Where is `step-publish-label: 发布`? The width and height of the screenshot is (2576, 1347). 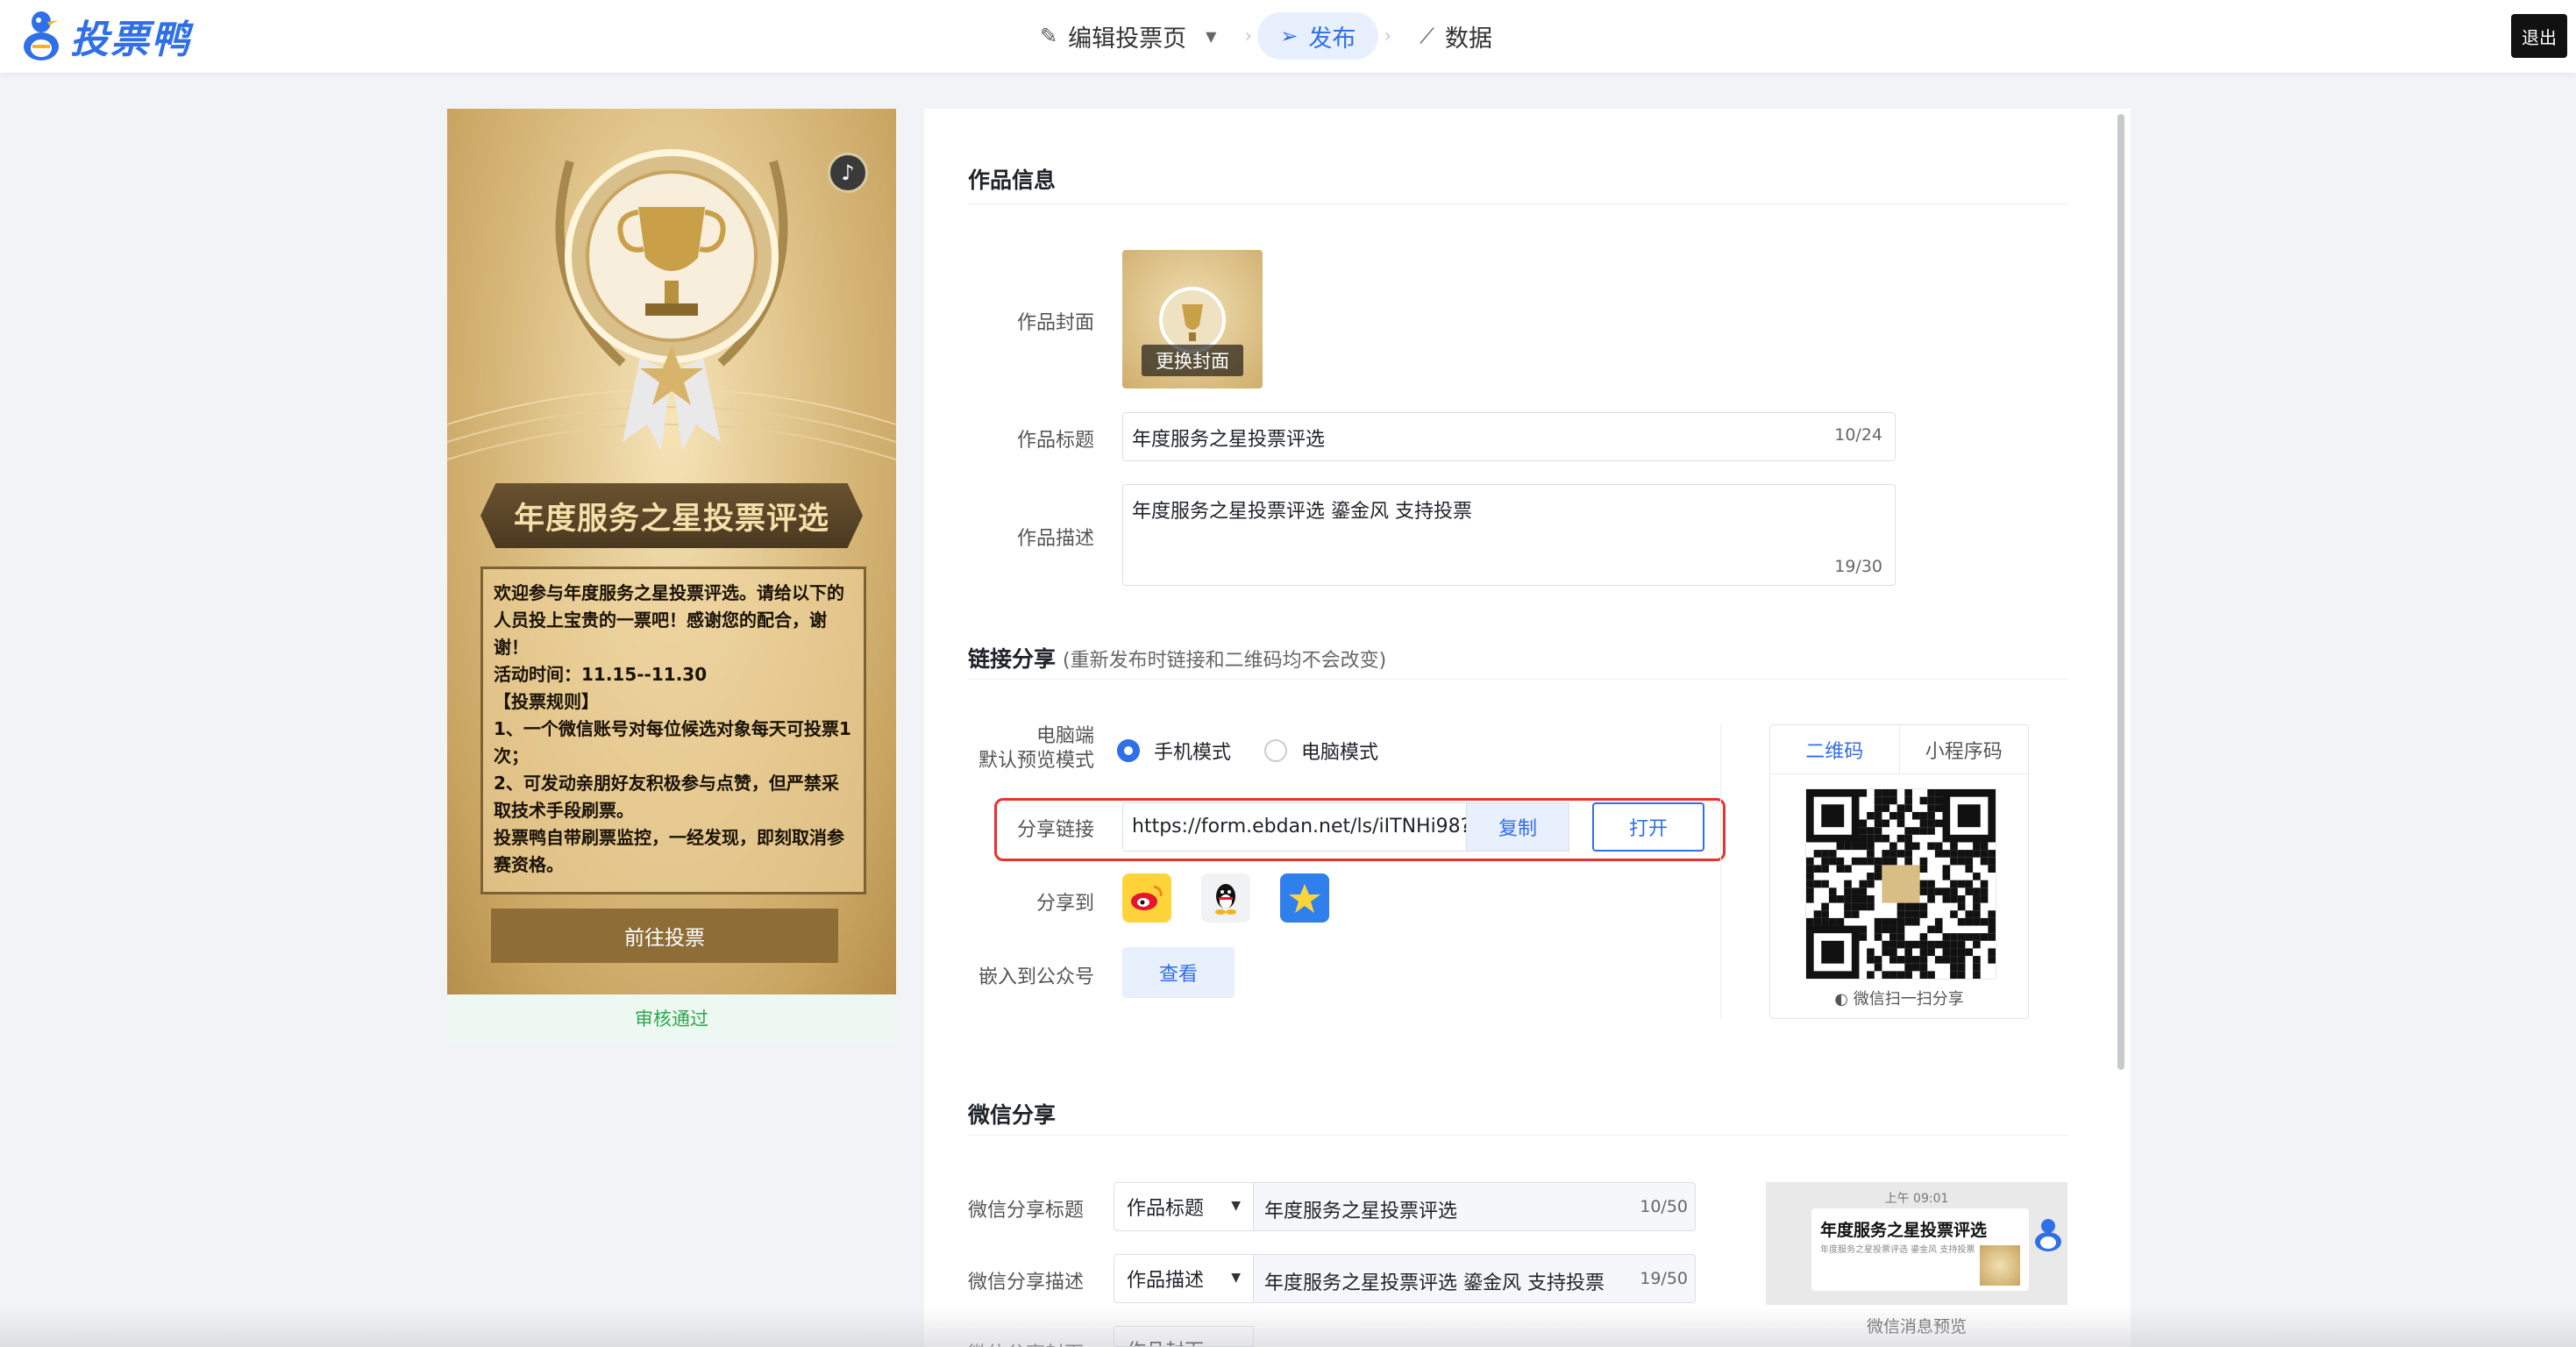
step-publish-label: 发布 is located at coordinates (1332, 39).